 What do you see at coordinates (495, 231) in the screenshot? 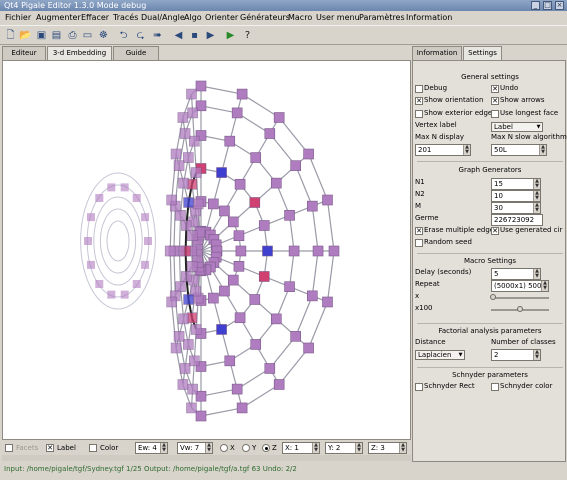
I see `use-generated-checkbox: ✕` at bounding box center [495, 231].